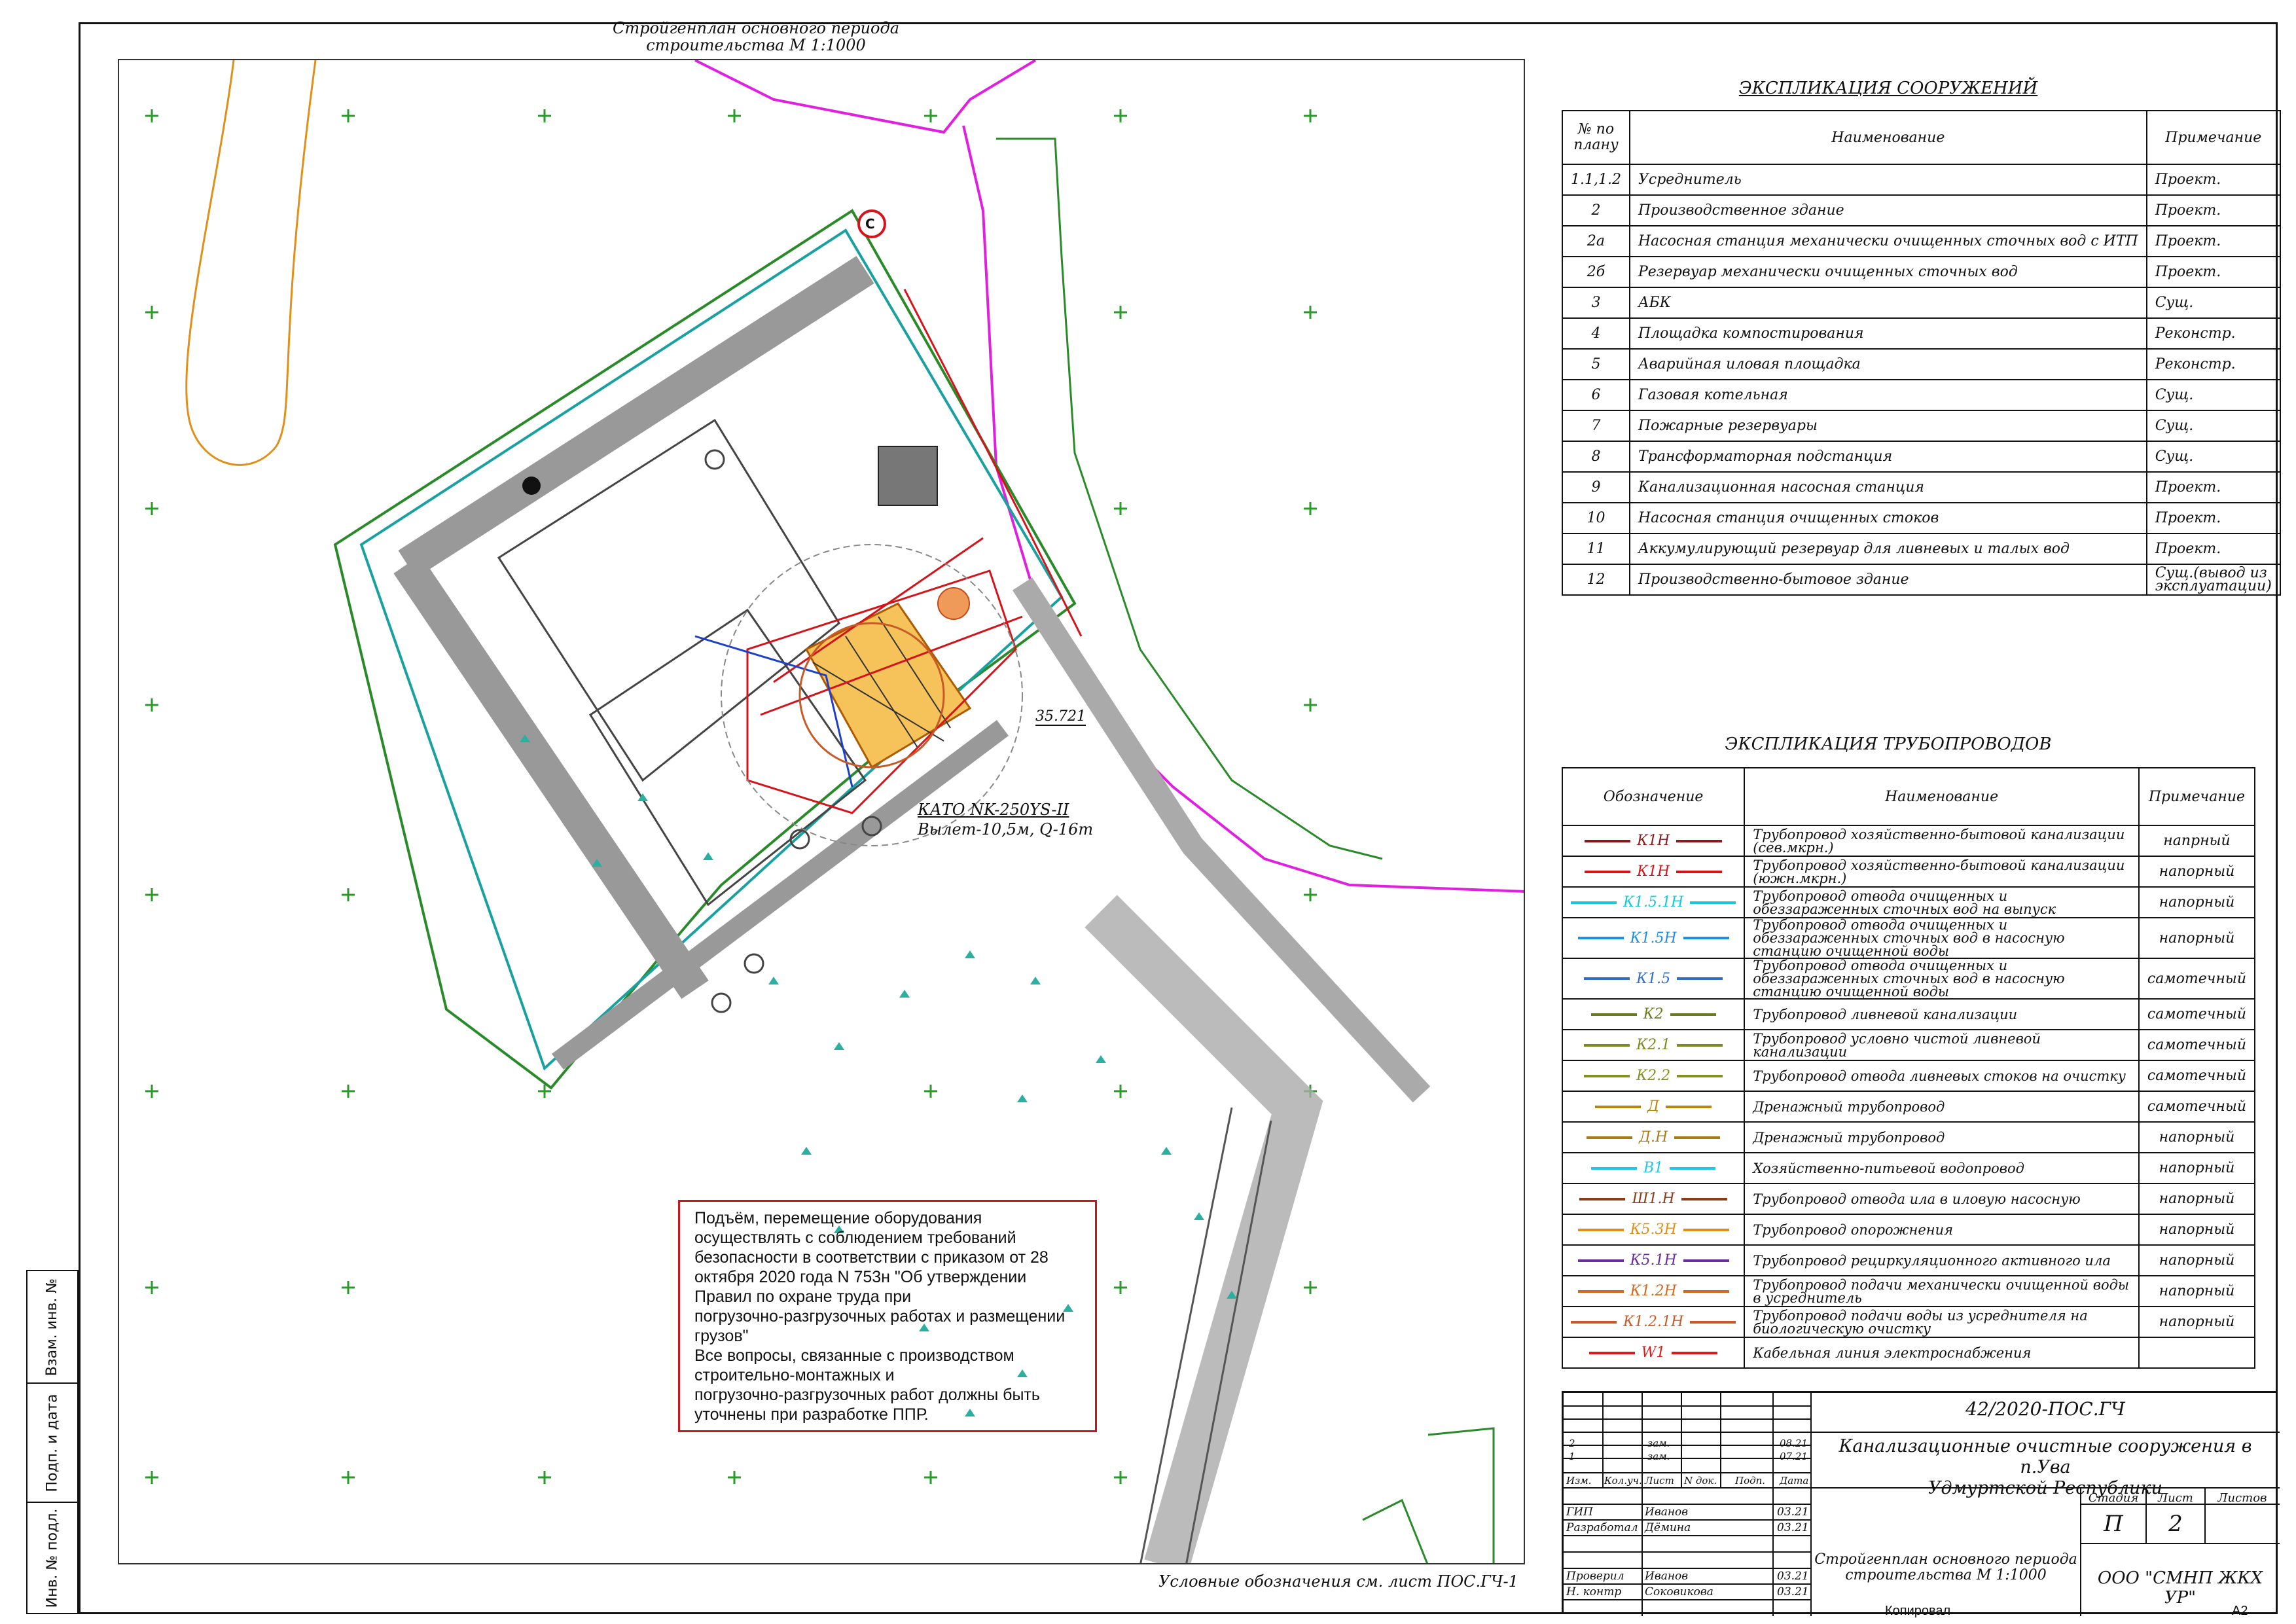 The width and height of the screenshot is (2296, 1624). I want to click on change-date: 07.21, so click(1794, 1457).